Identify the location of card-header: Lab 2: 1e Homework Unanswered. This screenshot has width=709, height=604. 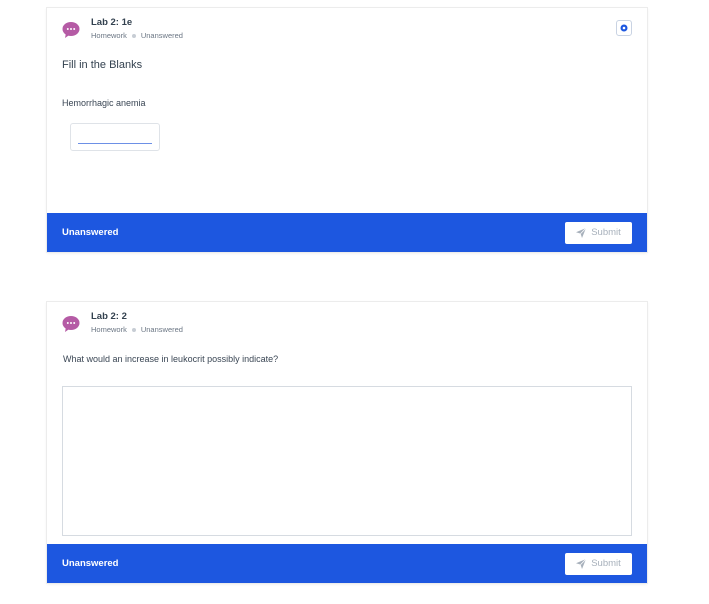
(122, 30).